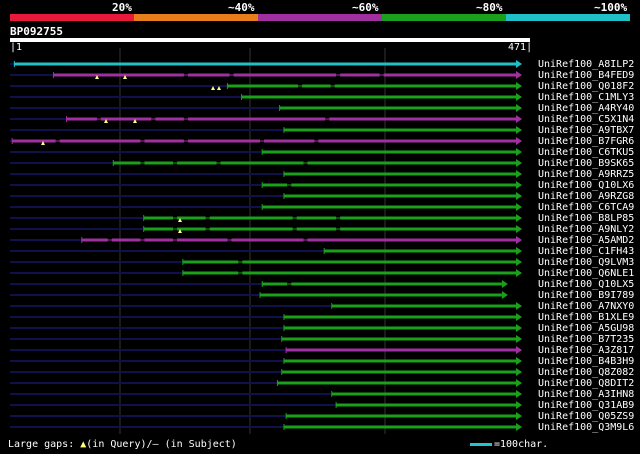 The height and width of the screenshot is (454, 640). What do you see at coordinates (586, 152) in the screenshot?
I see `hit-label: UniRef100_C6TKU5` at bounding box center [586, 152].